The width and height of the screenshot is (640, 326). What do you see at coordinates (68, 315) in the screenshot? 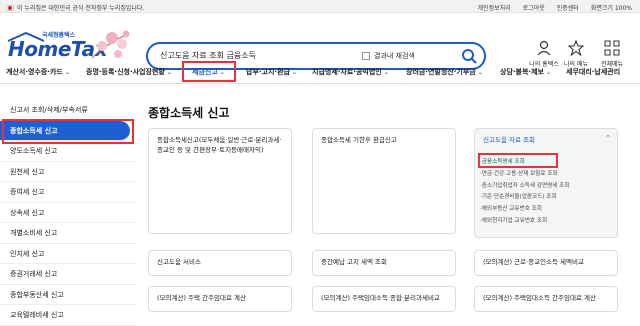
I see `side-item-education-tax: 교육텔레비세 신고` at bounding box center [68, 315].